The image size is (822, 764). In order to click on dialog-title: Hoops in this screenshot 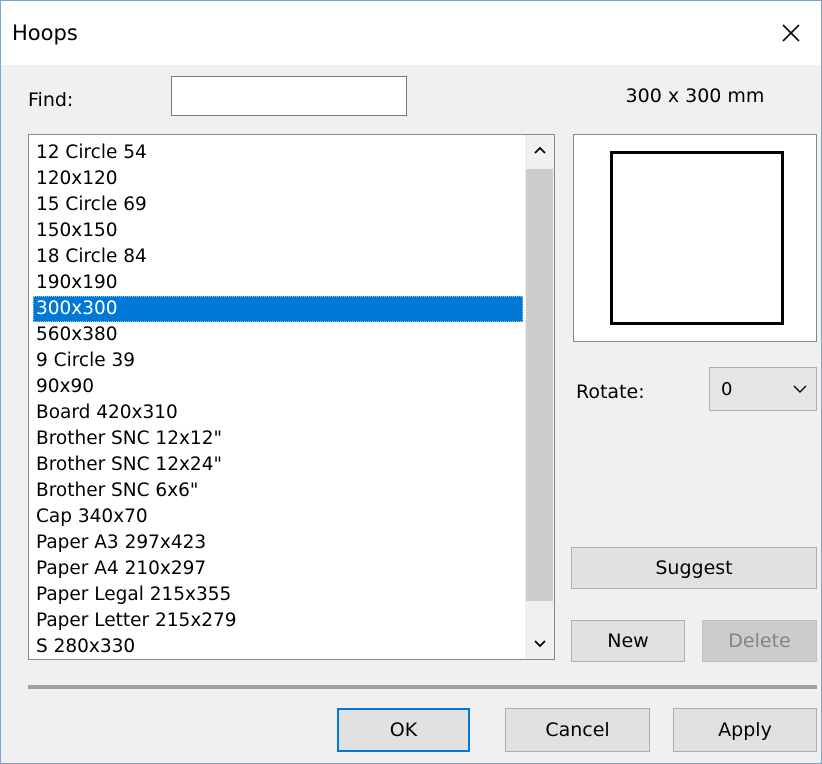, I will do `click(45, 33)`.